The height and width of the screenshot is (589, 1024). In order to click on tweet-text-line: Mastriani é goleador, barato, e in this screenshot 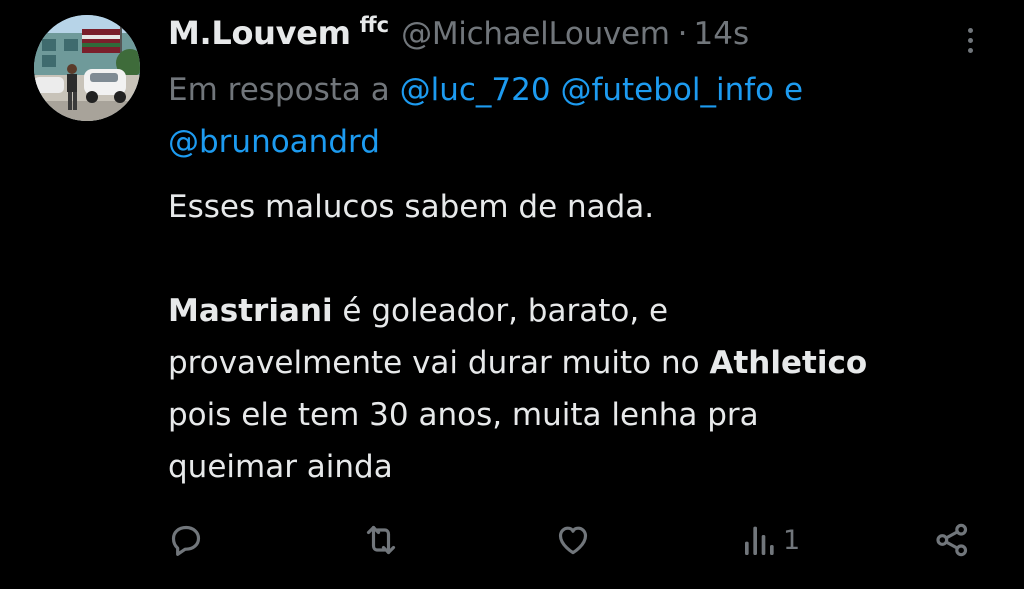, I will do `click(418, 311)`.